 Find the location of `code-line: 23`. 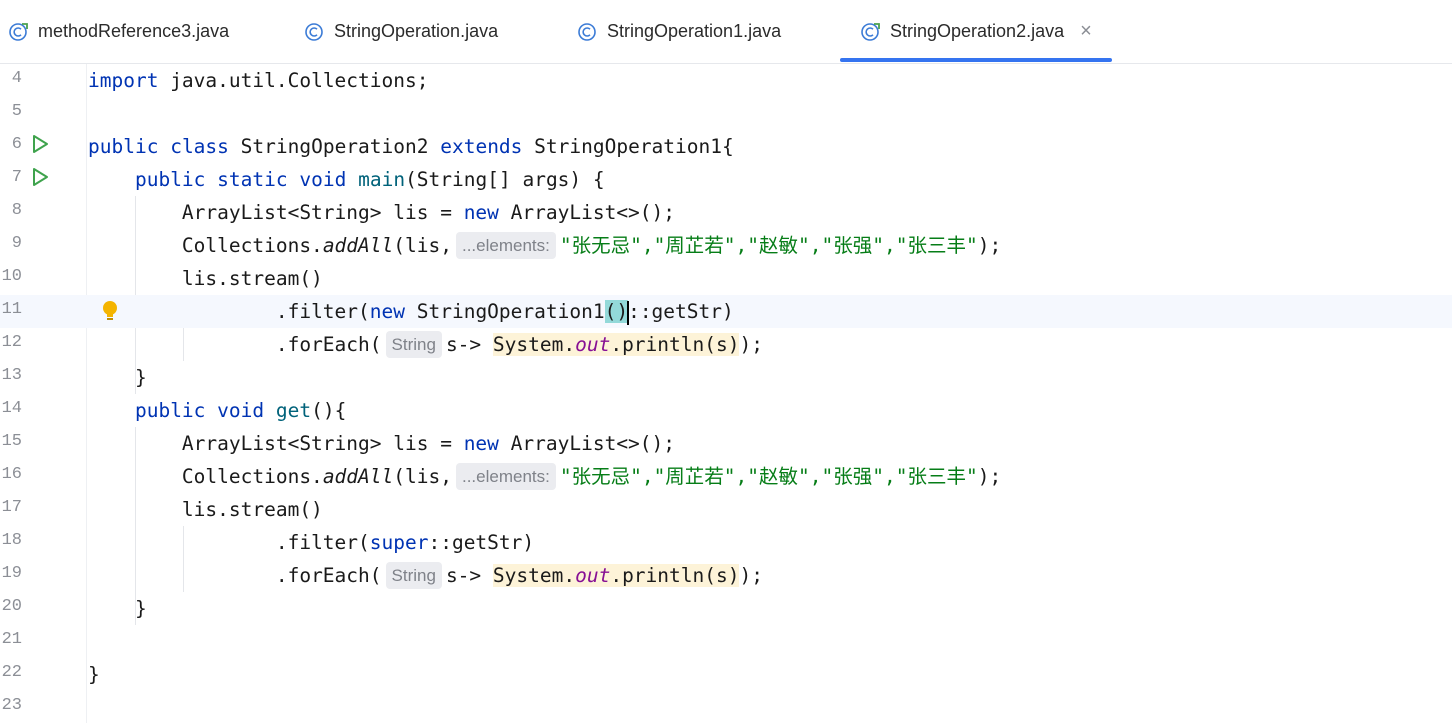

code-line: 23 is located at coordinates (726, 707).